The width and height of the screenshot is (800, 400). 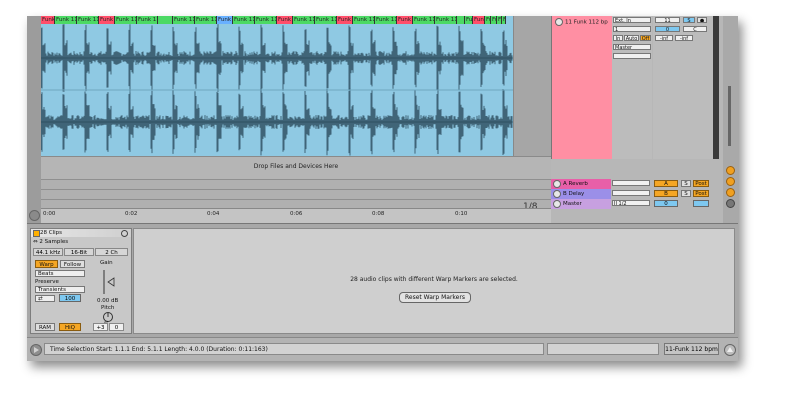 I want to click on grey-toggle-icon, so click(x=730, y=203).